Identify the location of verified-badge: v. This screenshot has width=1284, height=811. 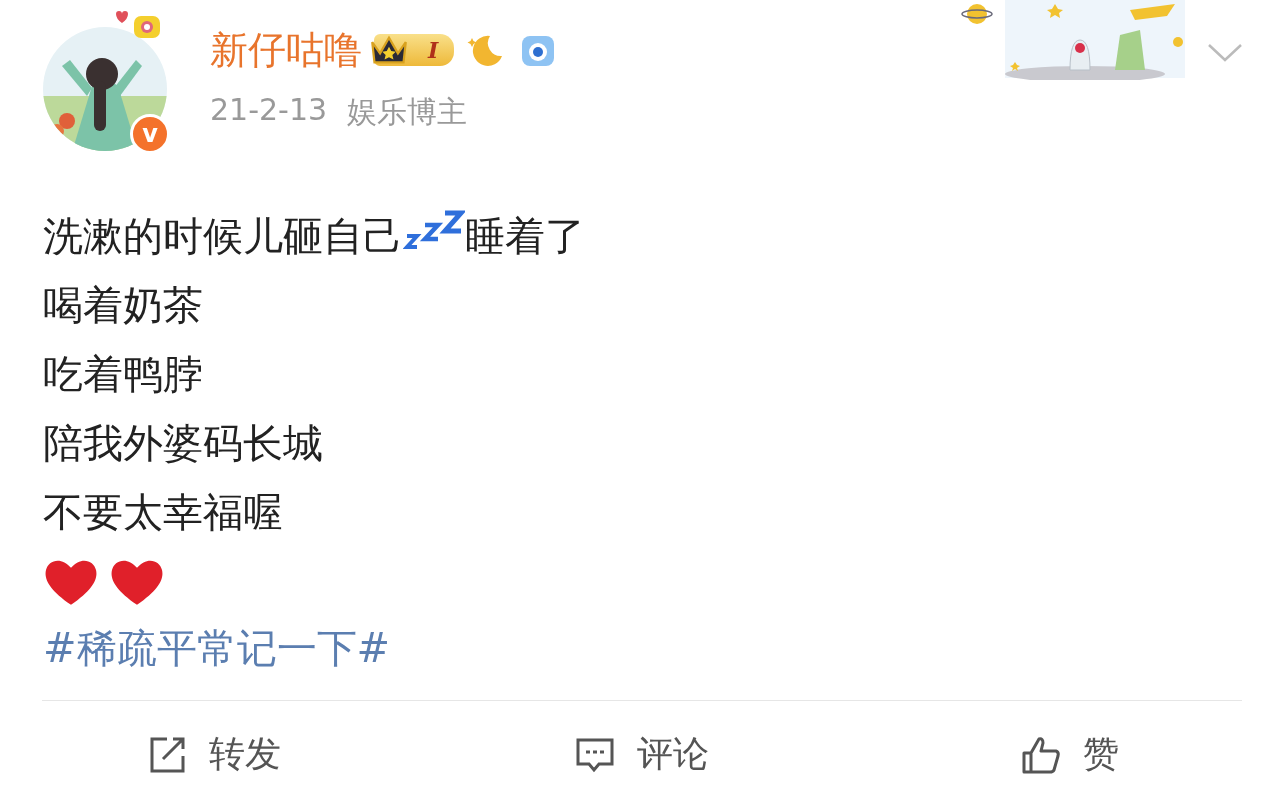
(150, 134).